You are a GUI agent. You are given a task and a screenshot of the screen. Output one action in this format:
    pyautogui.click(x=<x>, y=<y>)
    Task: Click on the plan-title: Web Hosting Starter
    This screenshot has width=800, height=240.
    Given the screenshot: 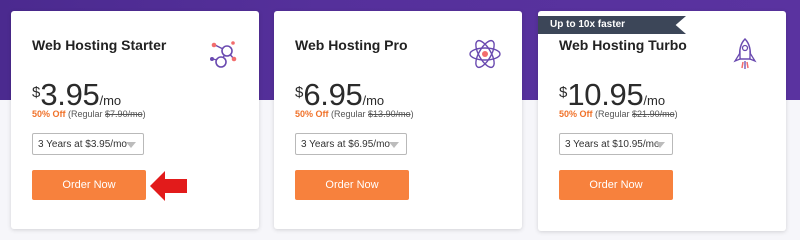 What is the action you would take?
    pyautogui.click(x=99, y=45)
    